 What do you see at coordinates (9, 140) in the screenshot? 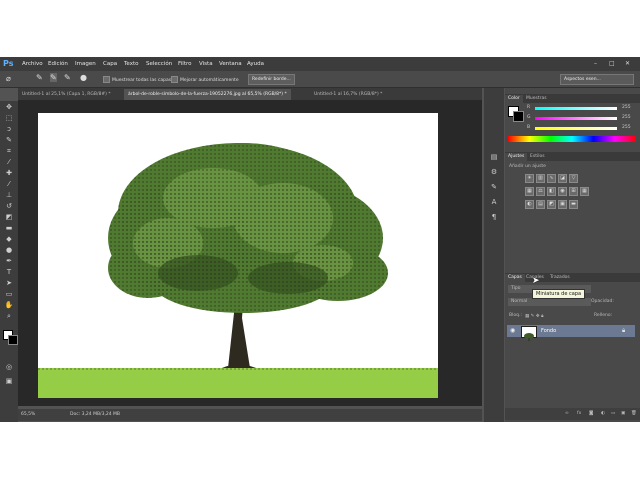
I see `quick-select-tool-icon: ✎` at bounding box center [9, 140].